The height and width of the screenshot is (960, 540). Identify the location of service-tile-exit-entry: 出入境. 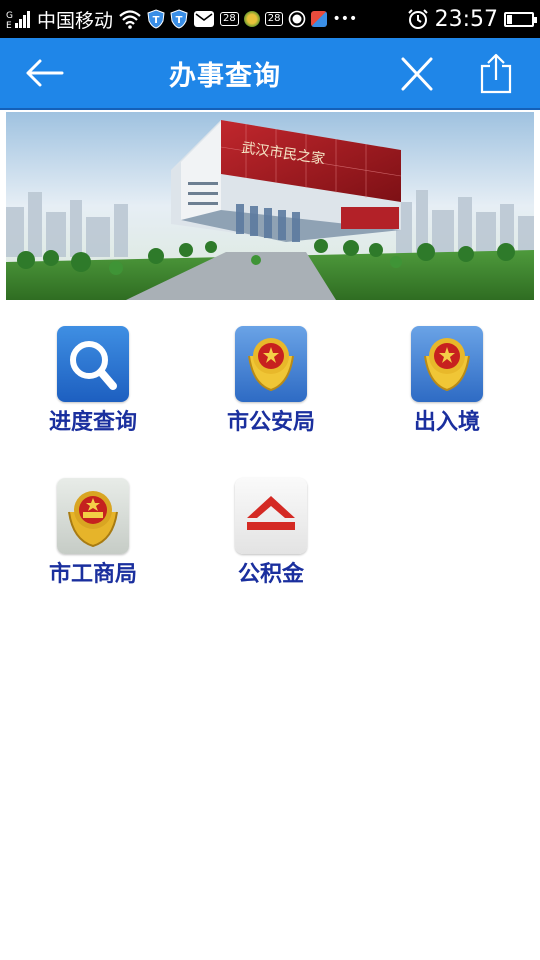
(447, 386).